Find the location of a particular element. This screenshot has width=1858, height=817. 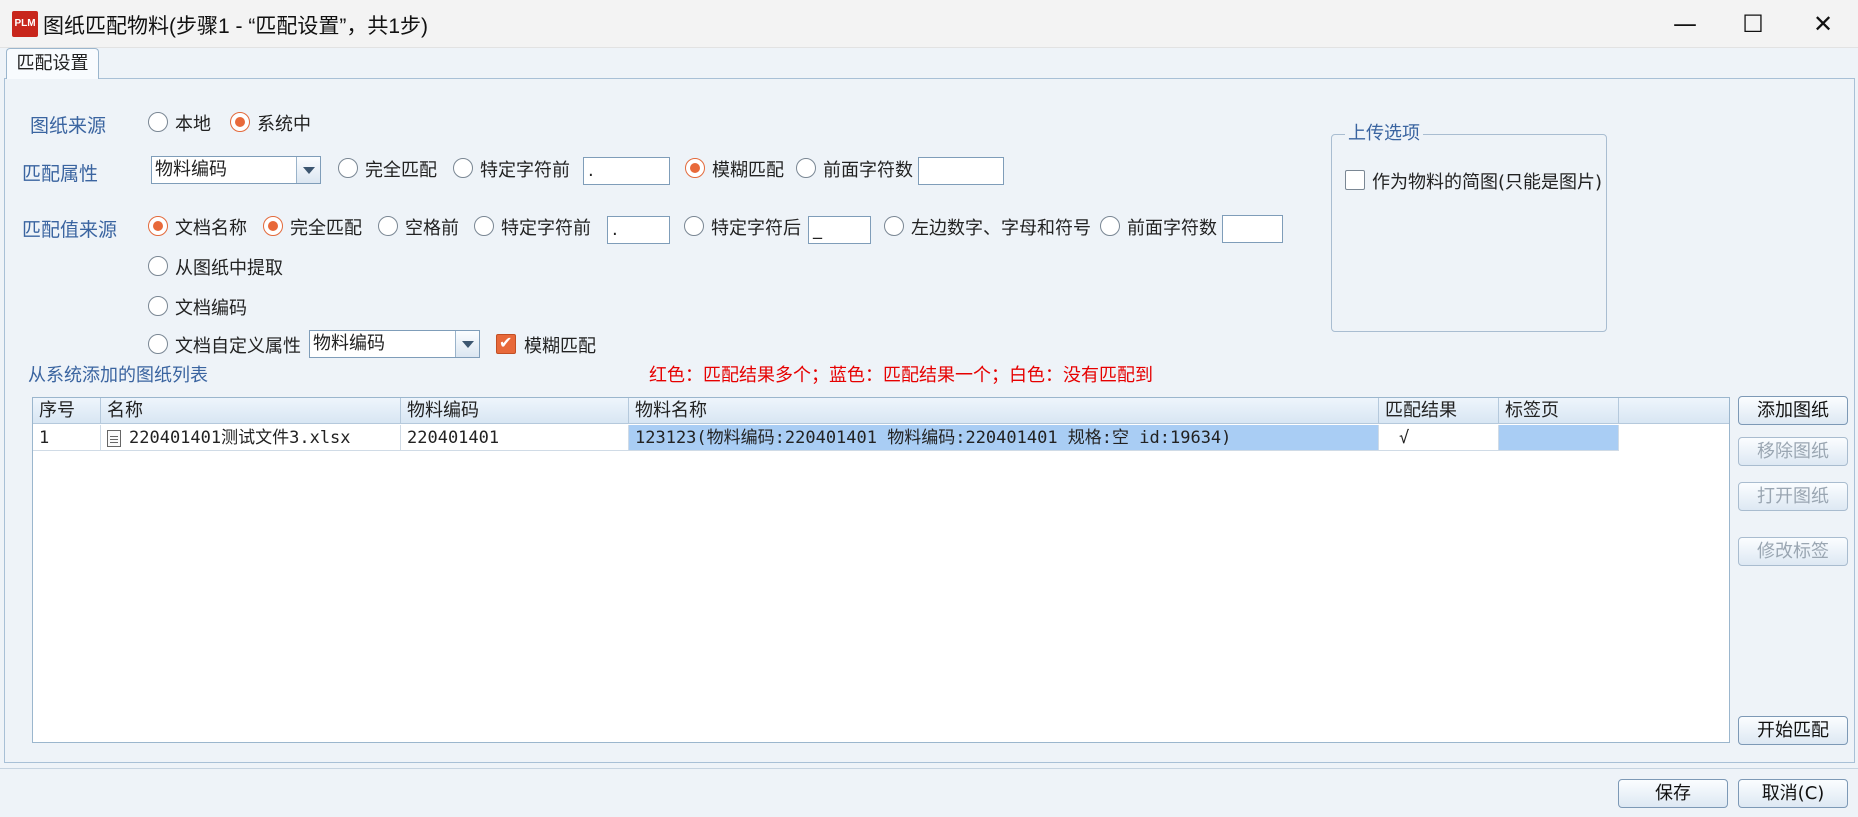

row-name-text: 220401401测试文件3.xlsx is located at coordinates (240, 438).